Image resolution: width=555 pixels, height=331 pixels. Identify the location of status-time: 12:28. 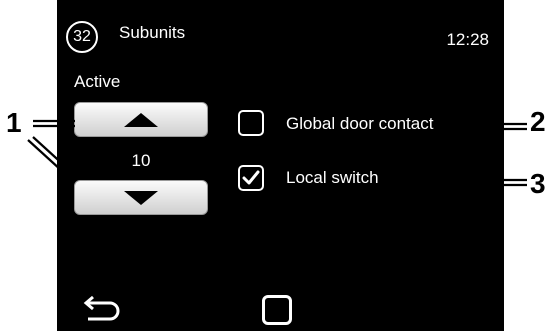
(467, 39).